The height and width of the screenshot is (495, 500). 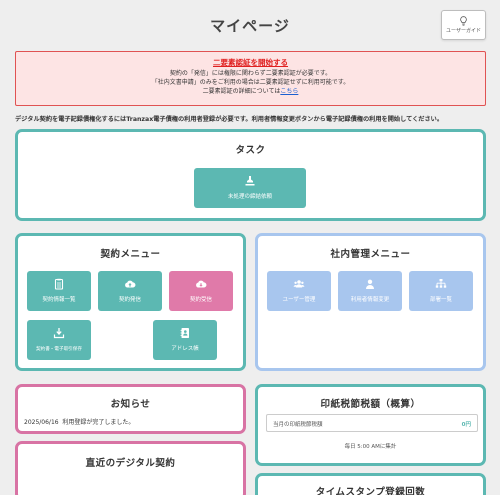 I want to click on alert-line-2: 「社内文書申請」のみをご利用の場合は二要素認証せずに利用可能です。, so click(x=250, y=82).